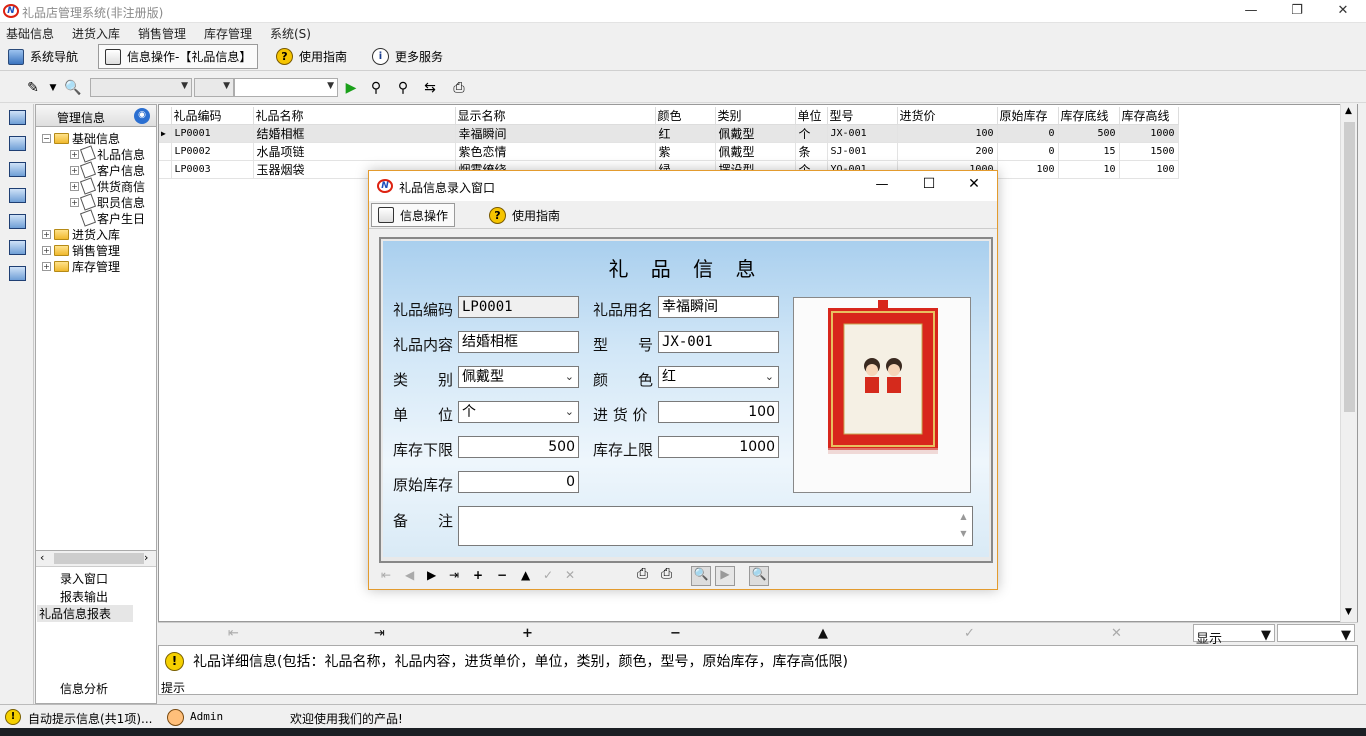 The height and width of the screenshot is (736, 1366). Describe the element at coordinates (81, 138) in the screenshot. I see `tree-node-basic: − 基础信息` at that location.